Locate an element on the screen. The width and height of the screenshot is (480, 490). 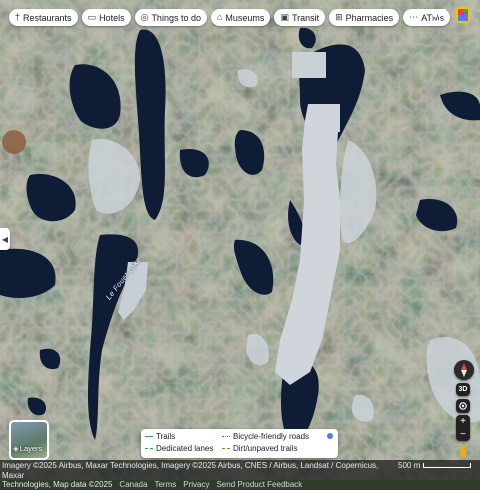
map-data-credit: Technologies, Map data ©2025 is located at coordinates (57, 484).